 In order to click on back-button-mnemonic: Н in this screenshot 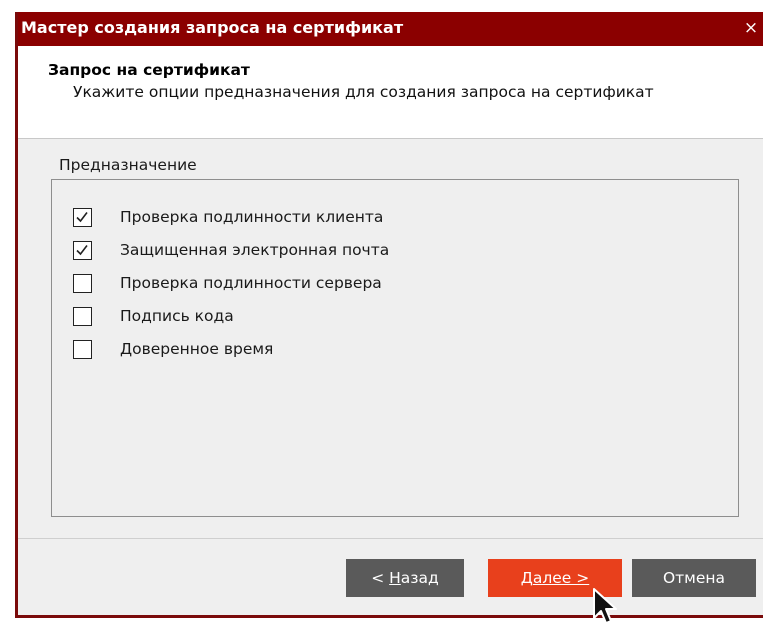, I will do `click(395, 578)`.